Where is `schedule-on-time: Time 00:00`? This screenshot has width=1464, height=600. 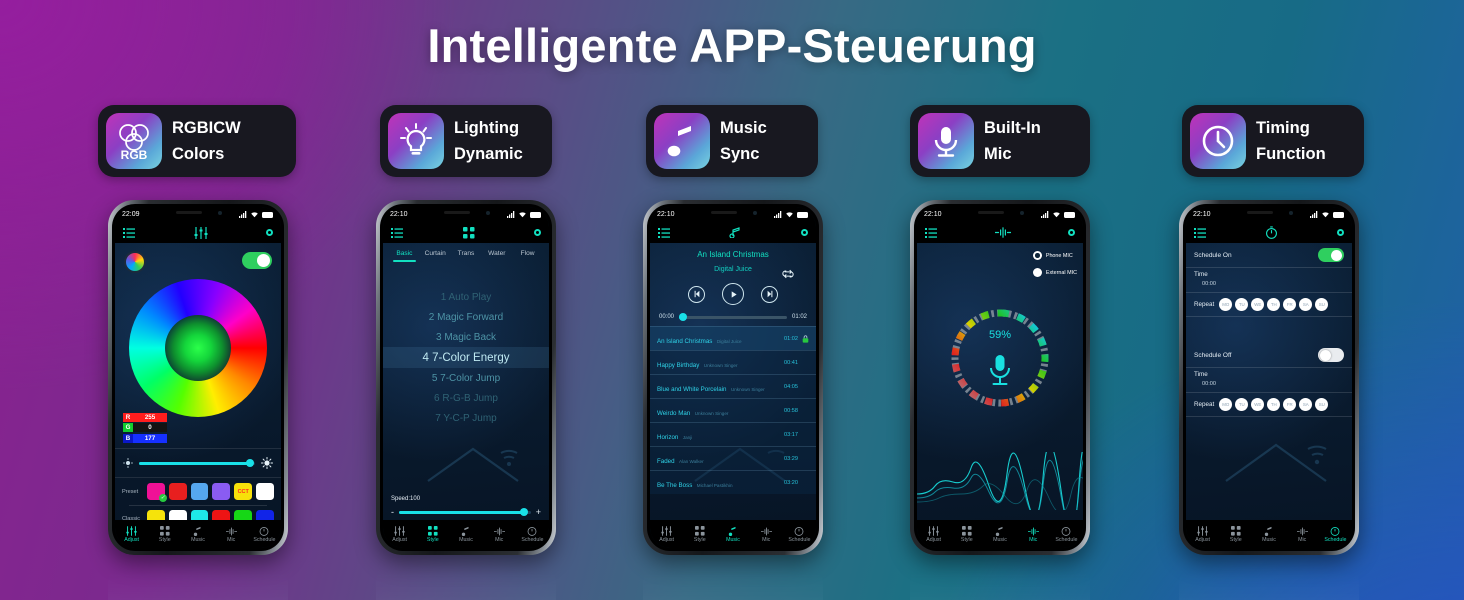 schedule-on-time: Time 00:00 is located at coordinates (1269, 280).